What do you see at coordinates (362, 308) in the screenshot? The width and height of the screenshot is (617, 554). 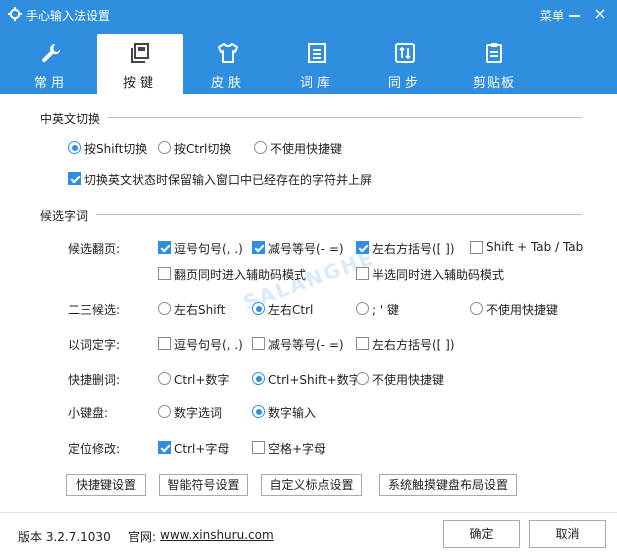 I see `radio-semicolon-candidate` at bounding box center [362, 308].